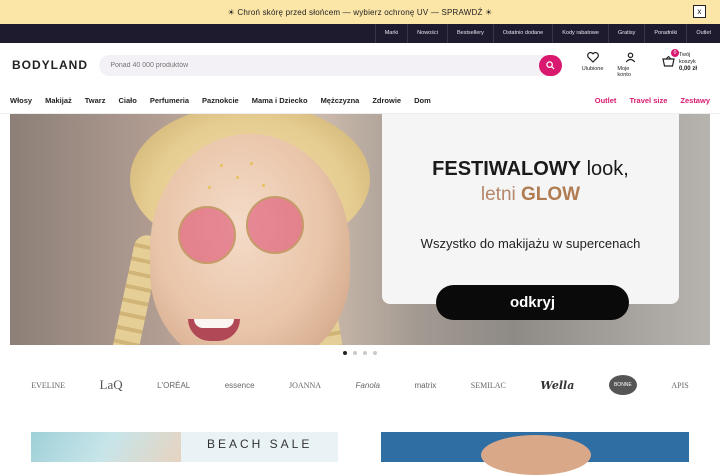 The width and height of the screenshot is (720, 475). I want to click on heart-icon, so click(592, 57).